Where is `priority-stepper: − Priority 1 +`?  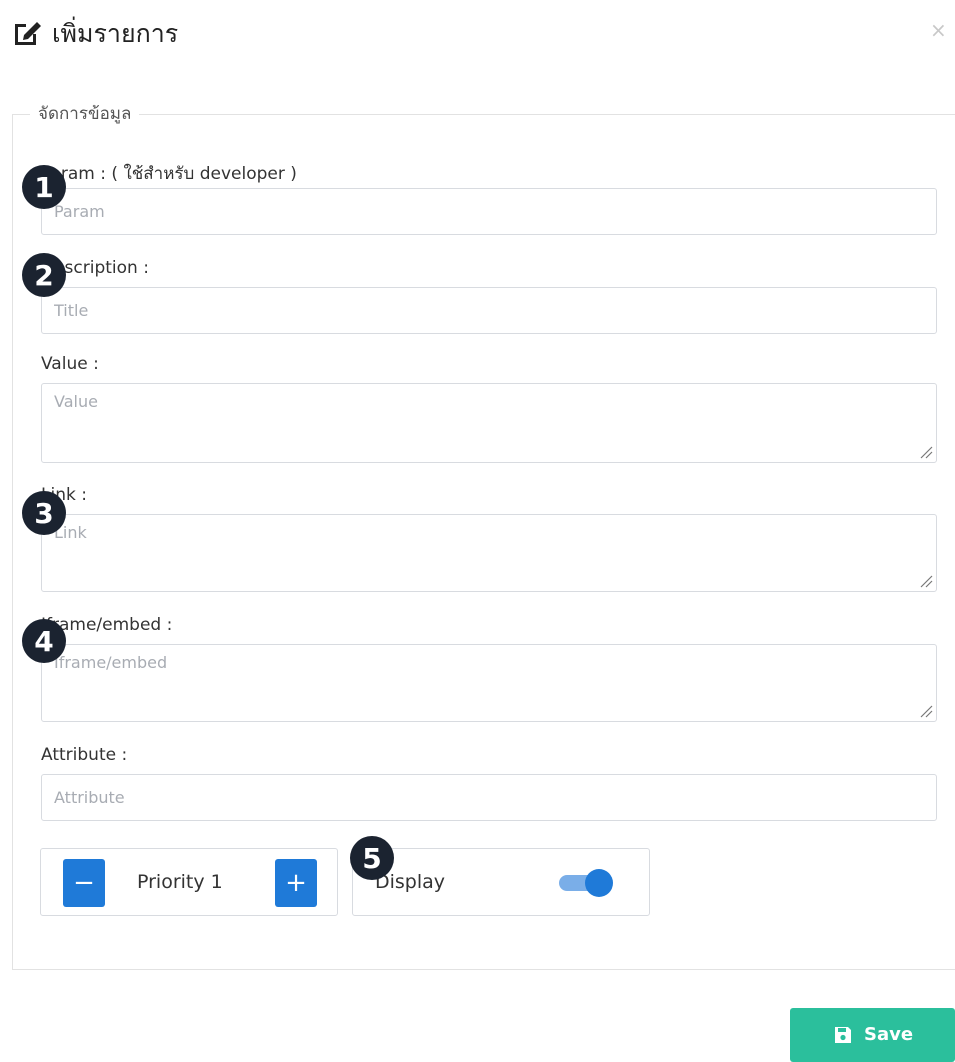 priority-stepper: − Priority 1 + is located at coordinates (189, 882).